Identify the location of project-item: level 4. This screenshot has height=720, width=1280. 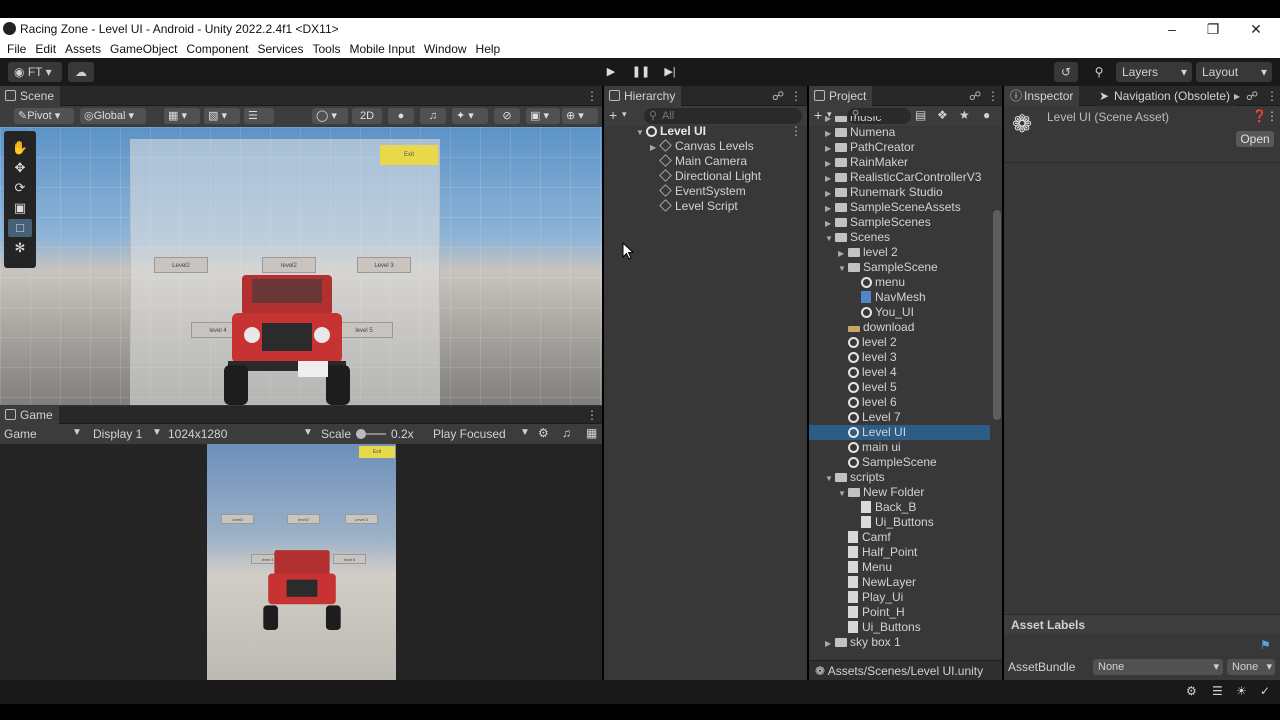
(899, 372).